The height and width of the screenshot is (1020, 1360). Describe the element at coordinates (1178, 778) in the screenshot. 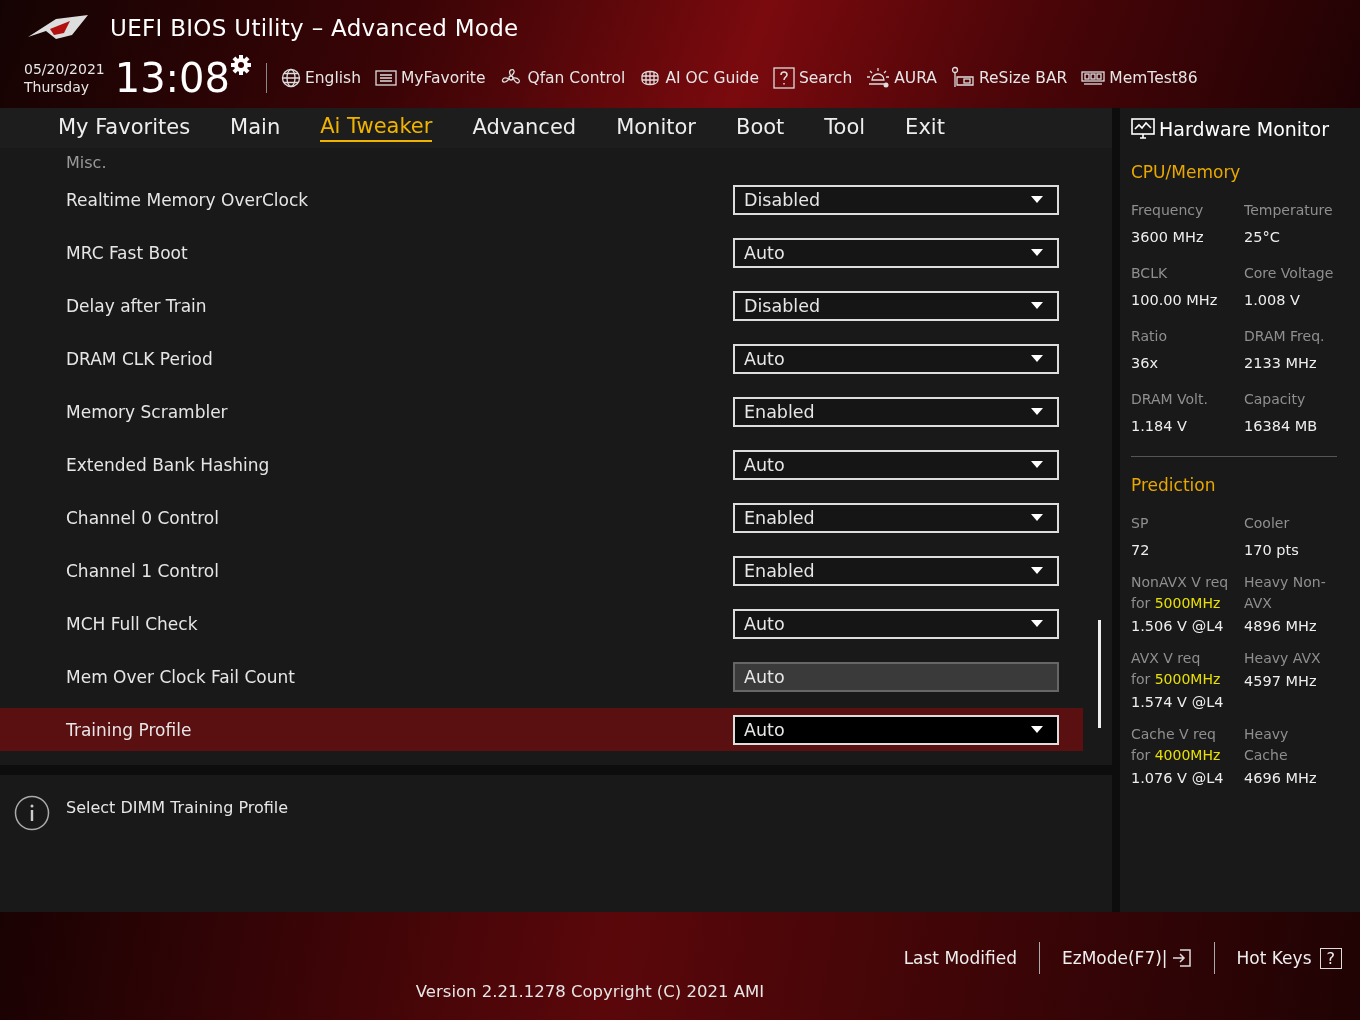

I see `metric-value: 1.076 V @L4` at that location.